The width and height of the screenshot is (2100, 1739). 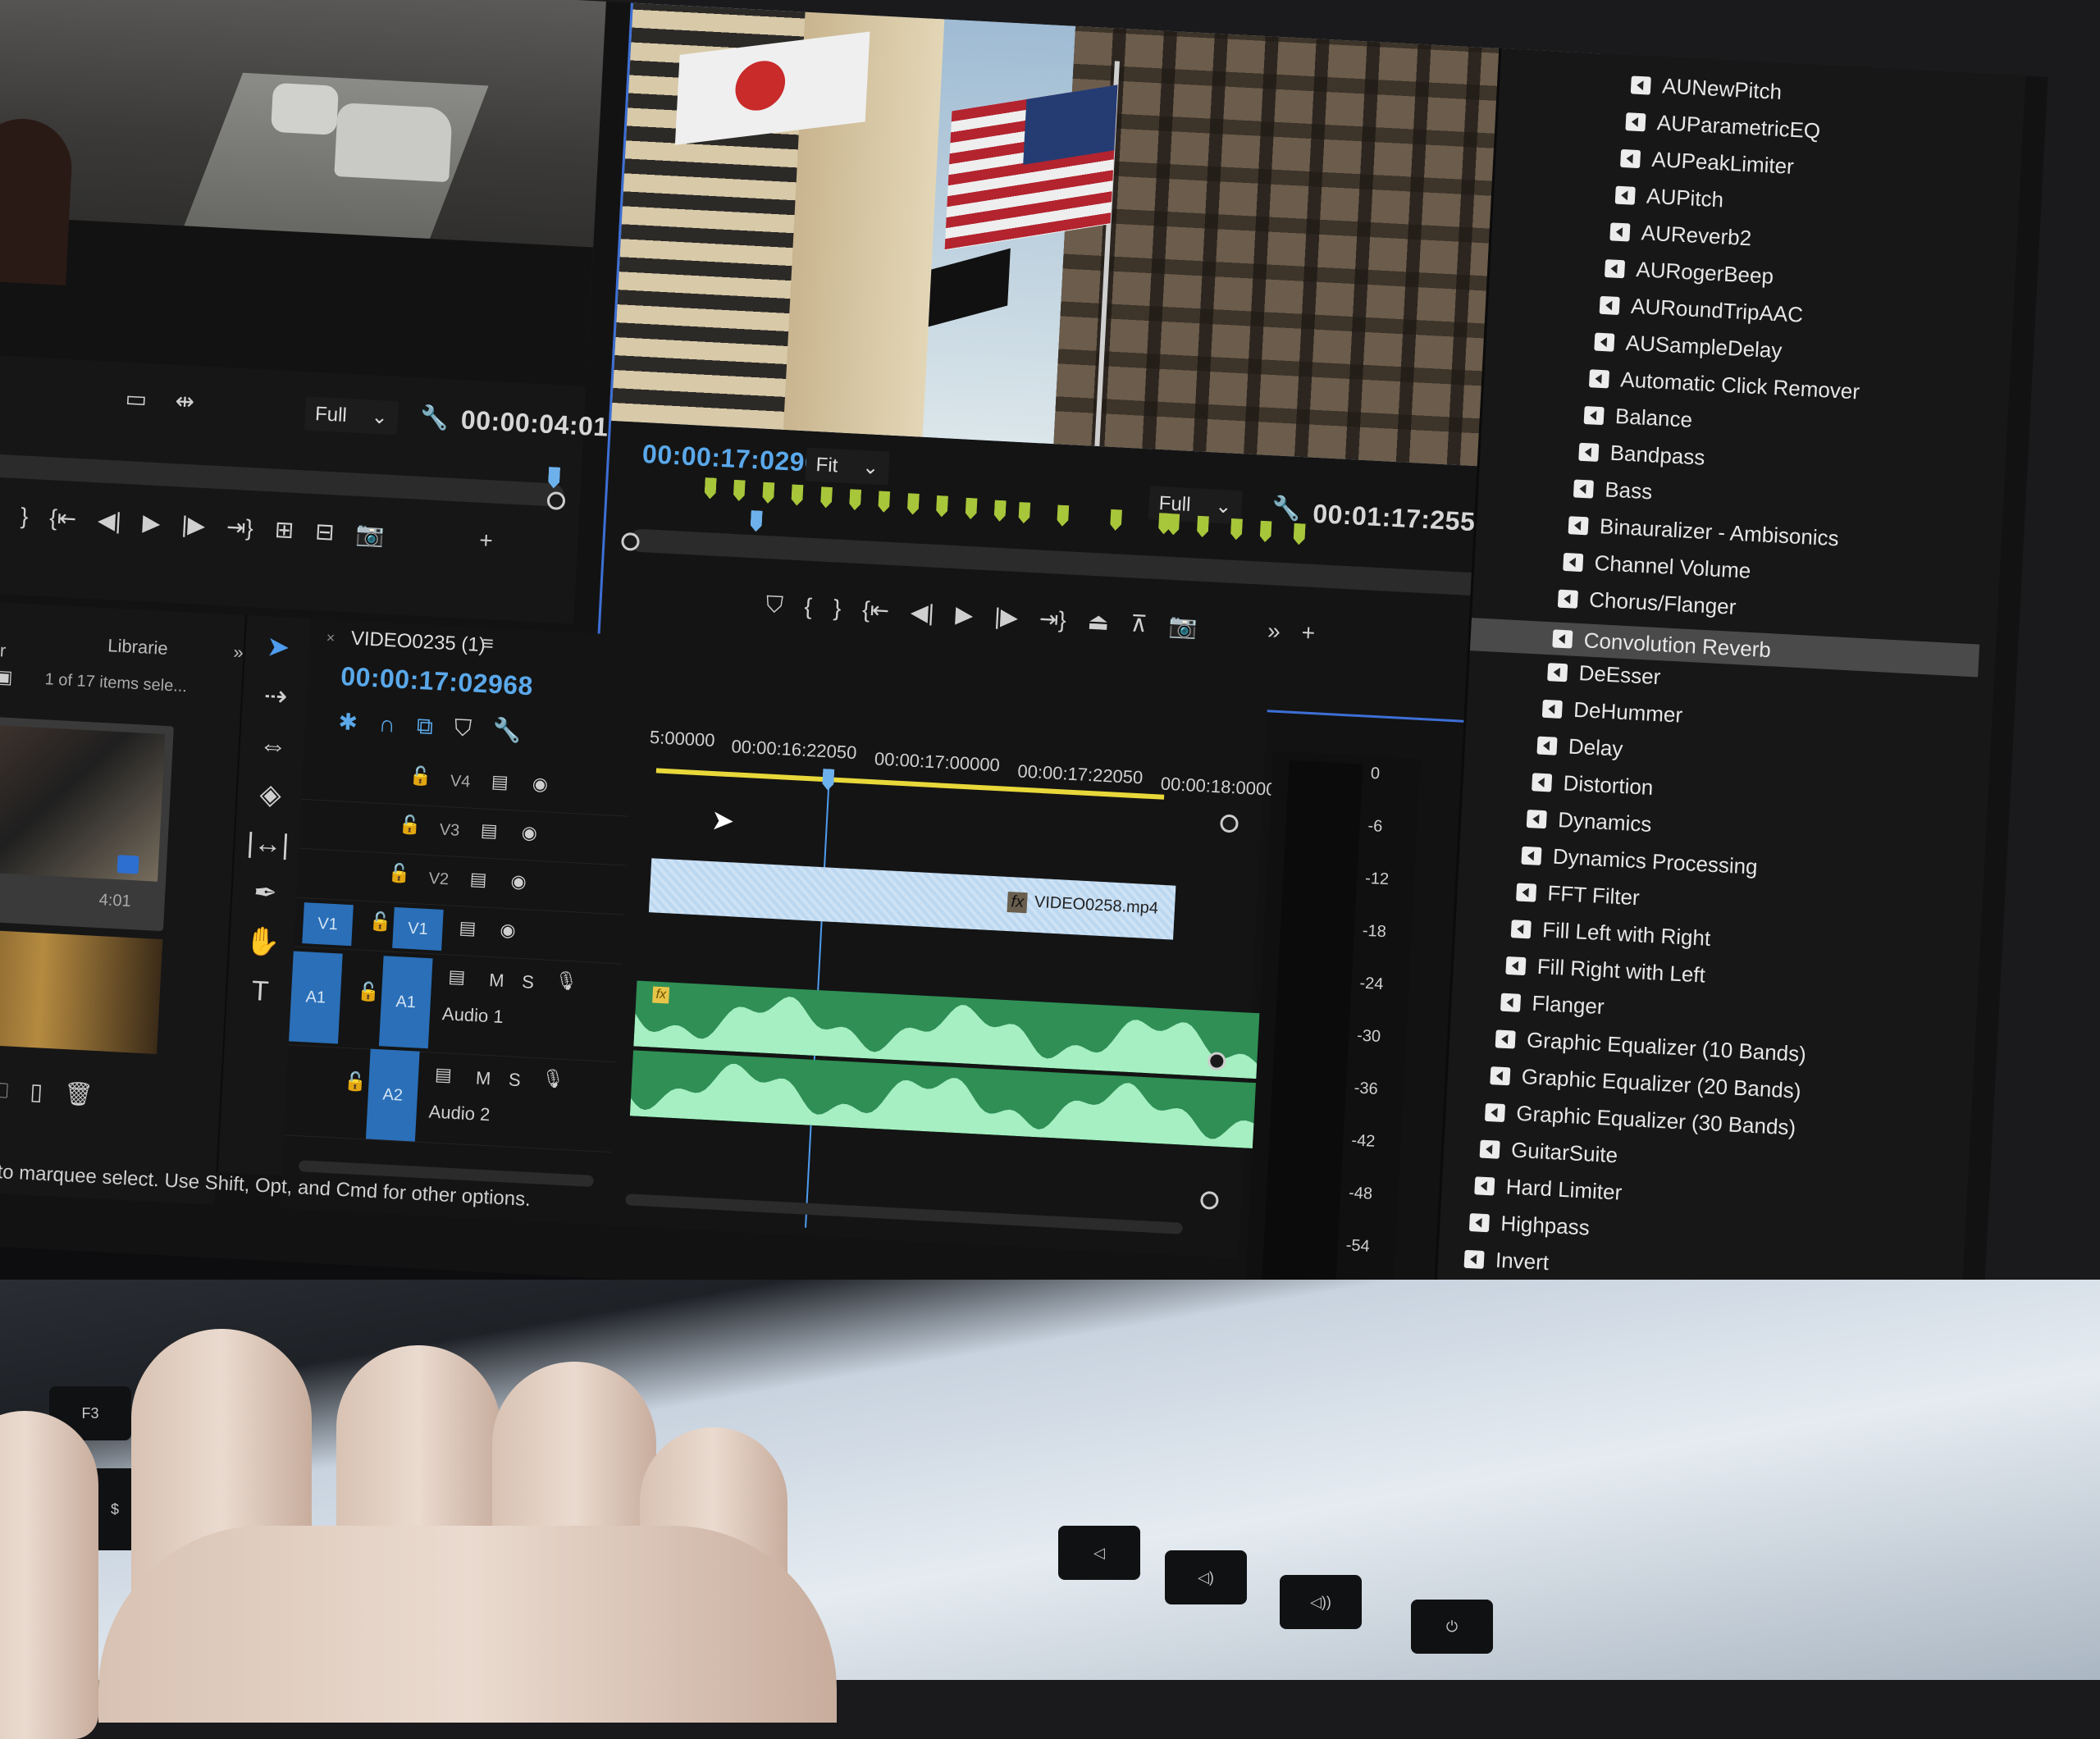 I want to click on linked-selection-icon: ⧉, so click(x=425, y=726).